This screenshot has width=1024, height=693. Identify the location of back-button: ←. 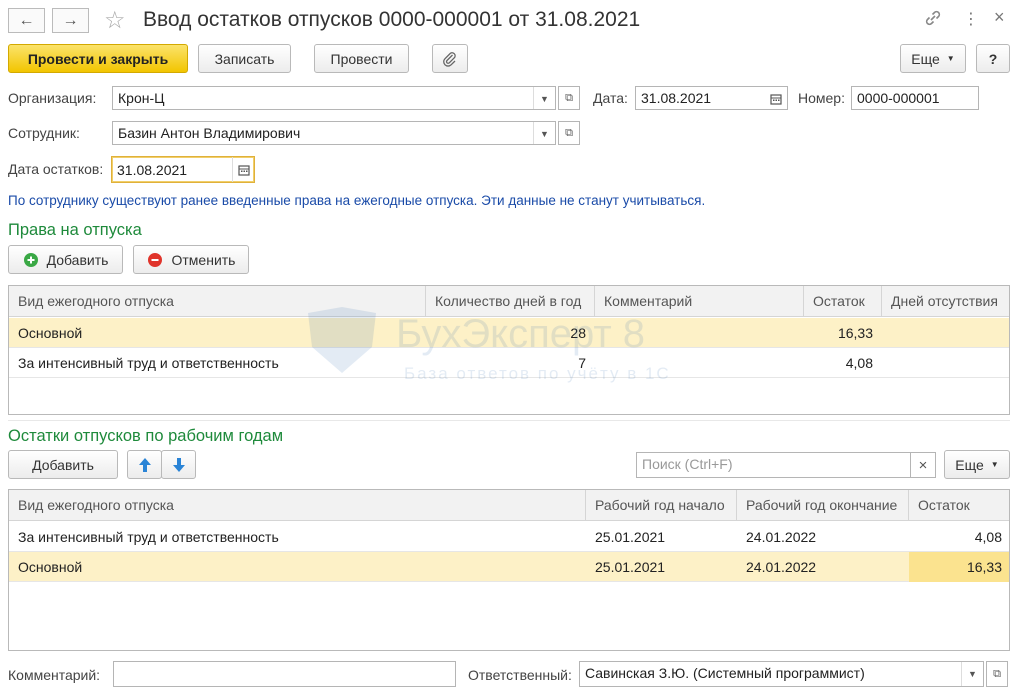
(26, 20).